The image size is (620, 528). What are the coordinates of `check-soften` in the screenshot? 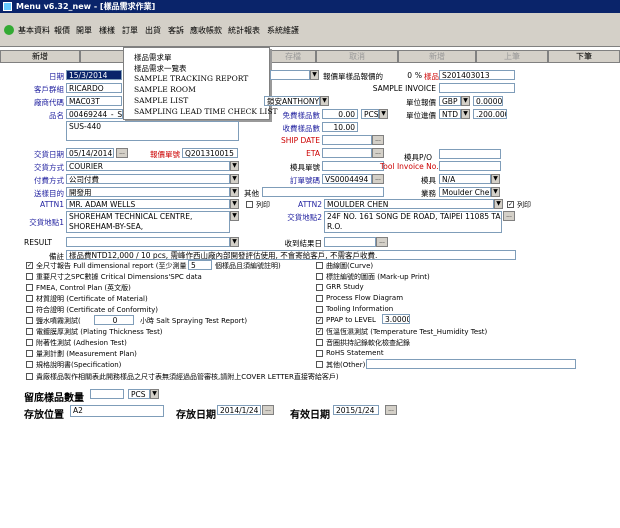 It's located at (319, 342).